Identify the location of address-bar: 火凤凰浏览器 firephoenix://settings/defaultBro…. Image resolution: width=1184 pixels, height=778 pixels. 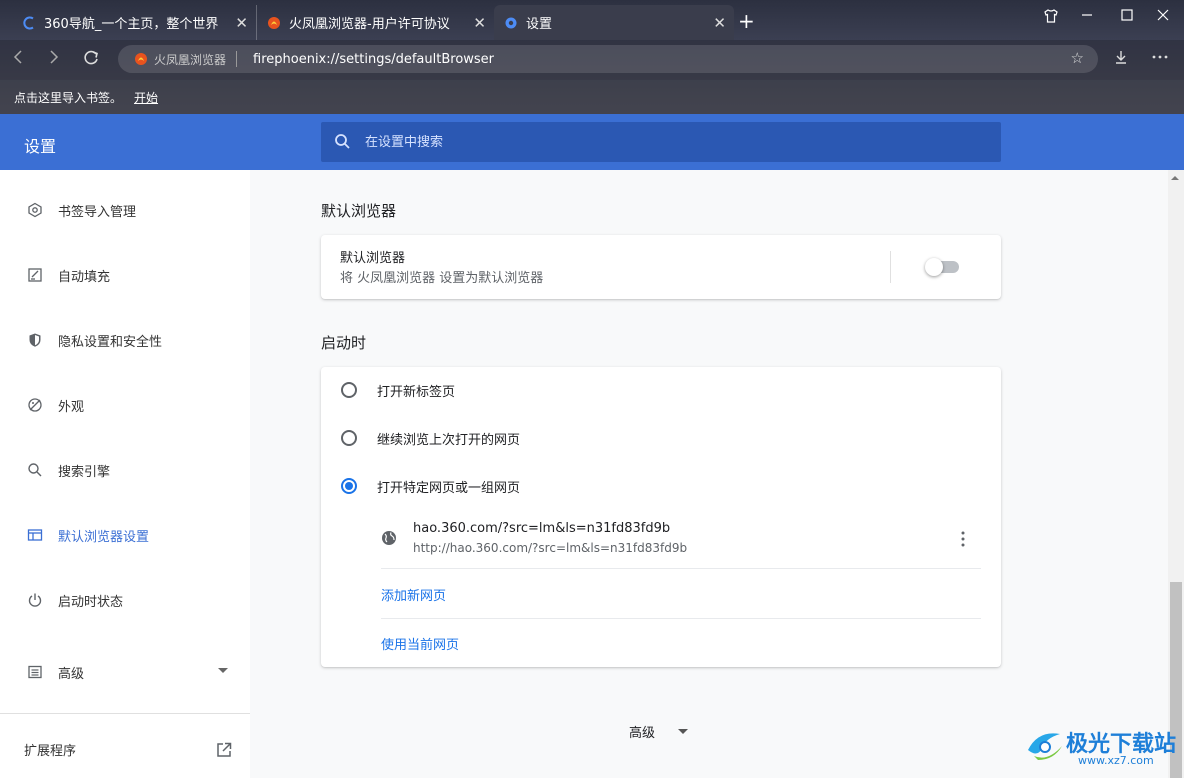
(608, 59).